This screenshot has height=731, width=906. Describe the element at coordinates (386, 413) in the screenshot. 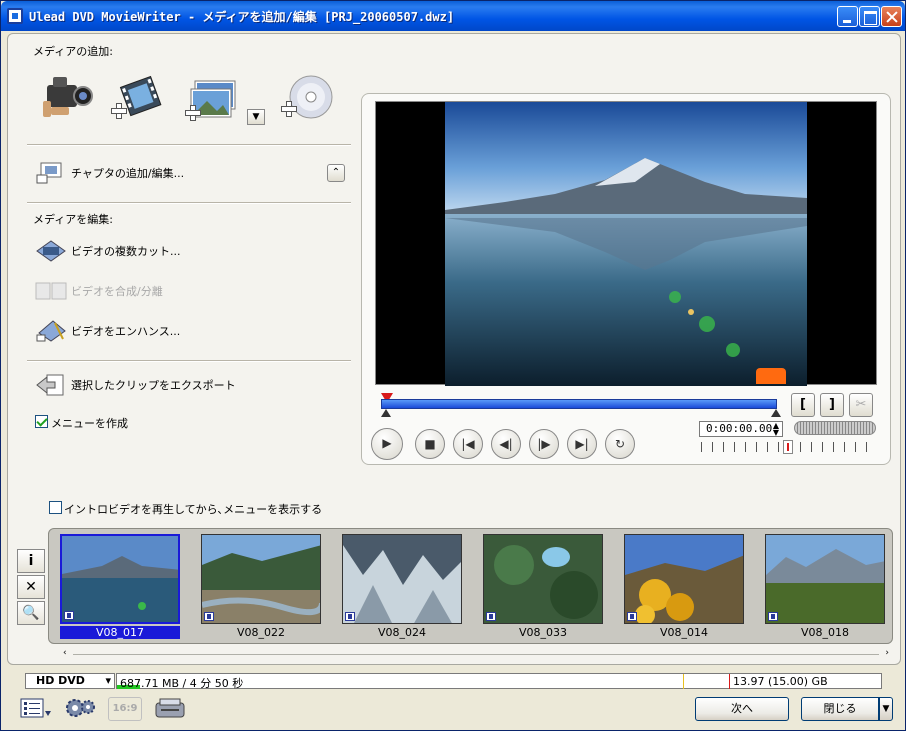

I see `trim-start-handle` at that location.